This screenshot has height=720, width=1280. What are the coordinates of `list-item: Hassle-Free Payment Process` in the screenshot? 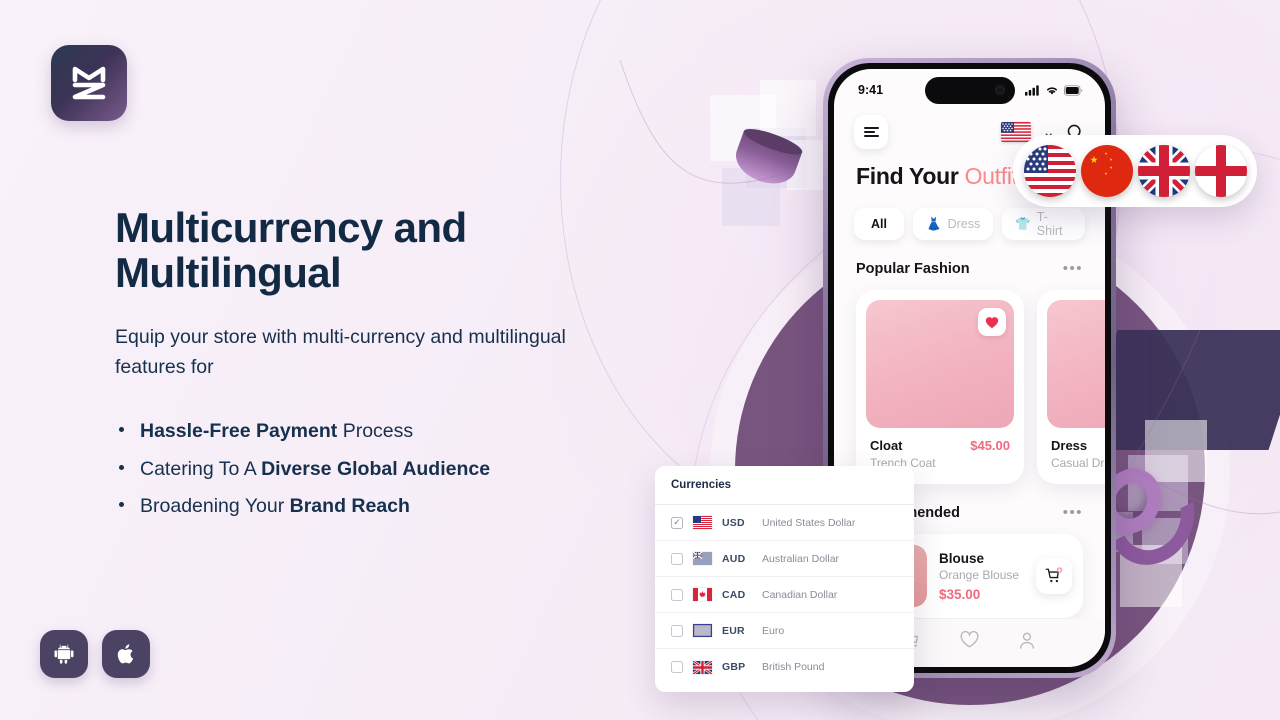 It's located at (375, 431).